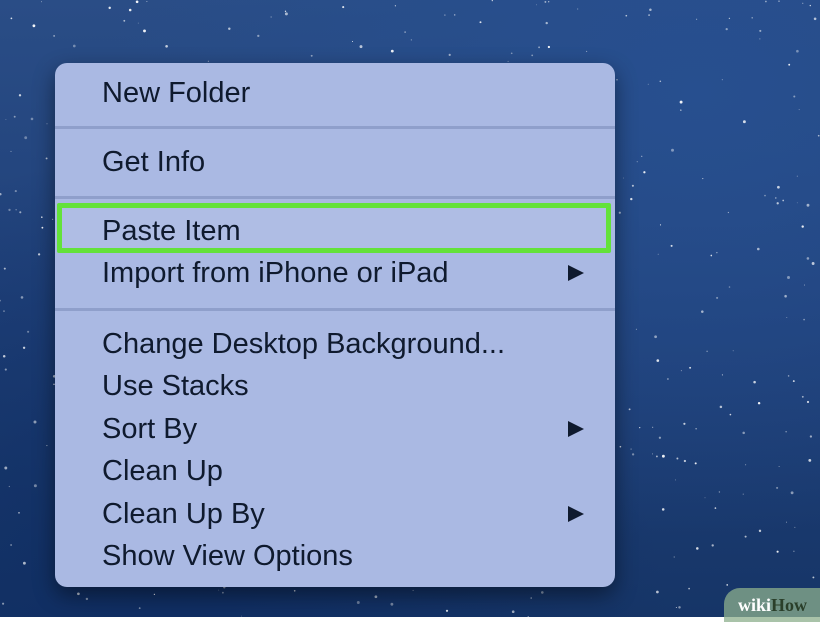  What do you see at coordinates (335, 273) in the screenshot?
I see `menu-item-import-from-iphone: Import from iPhone or iPad` at bounding box center [335, 273].